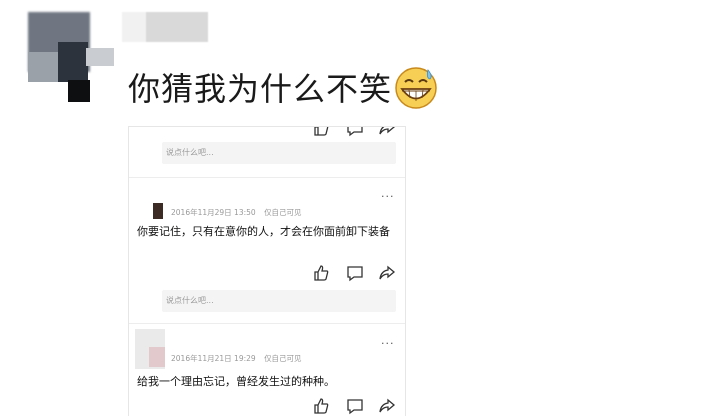  I want to click on comment-date: 2016年11月29日 13:50, so click(213, 212).